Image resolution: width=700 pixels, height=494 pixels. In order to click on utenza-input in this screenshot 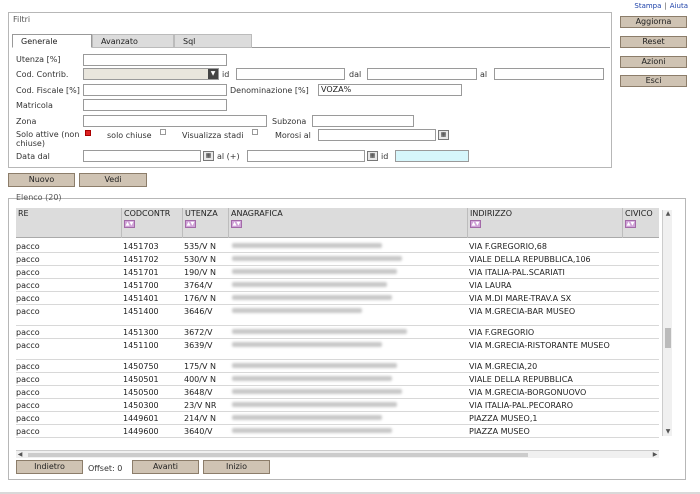, I will do `click(155, 60)`.